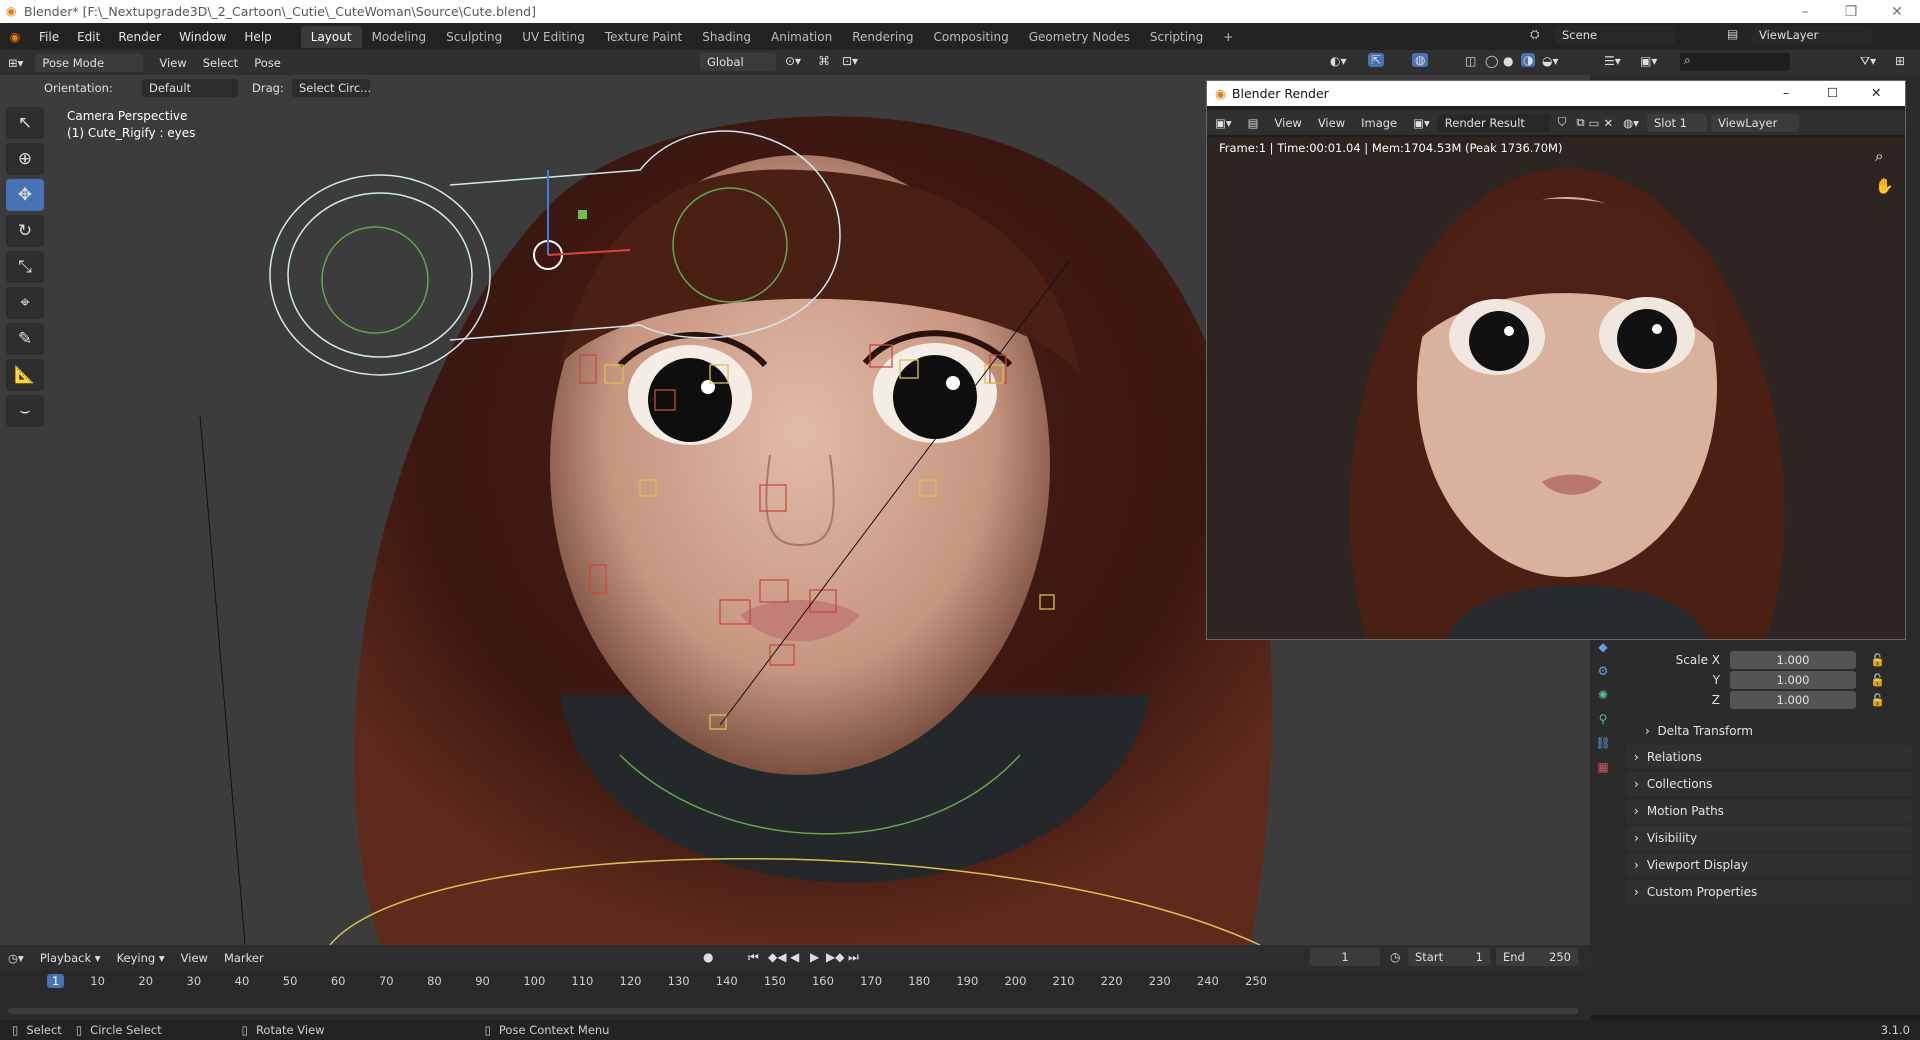  What do you see at coordinates (1879, 156) in the screenshot?
I see `zoom-icon: ⌕` at bounding box center [1879, 156].